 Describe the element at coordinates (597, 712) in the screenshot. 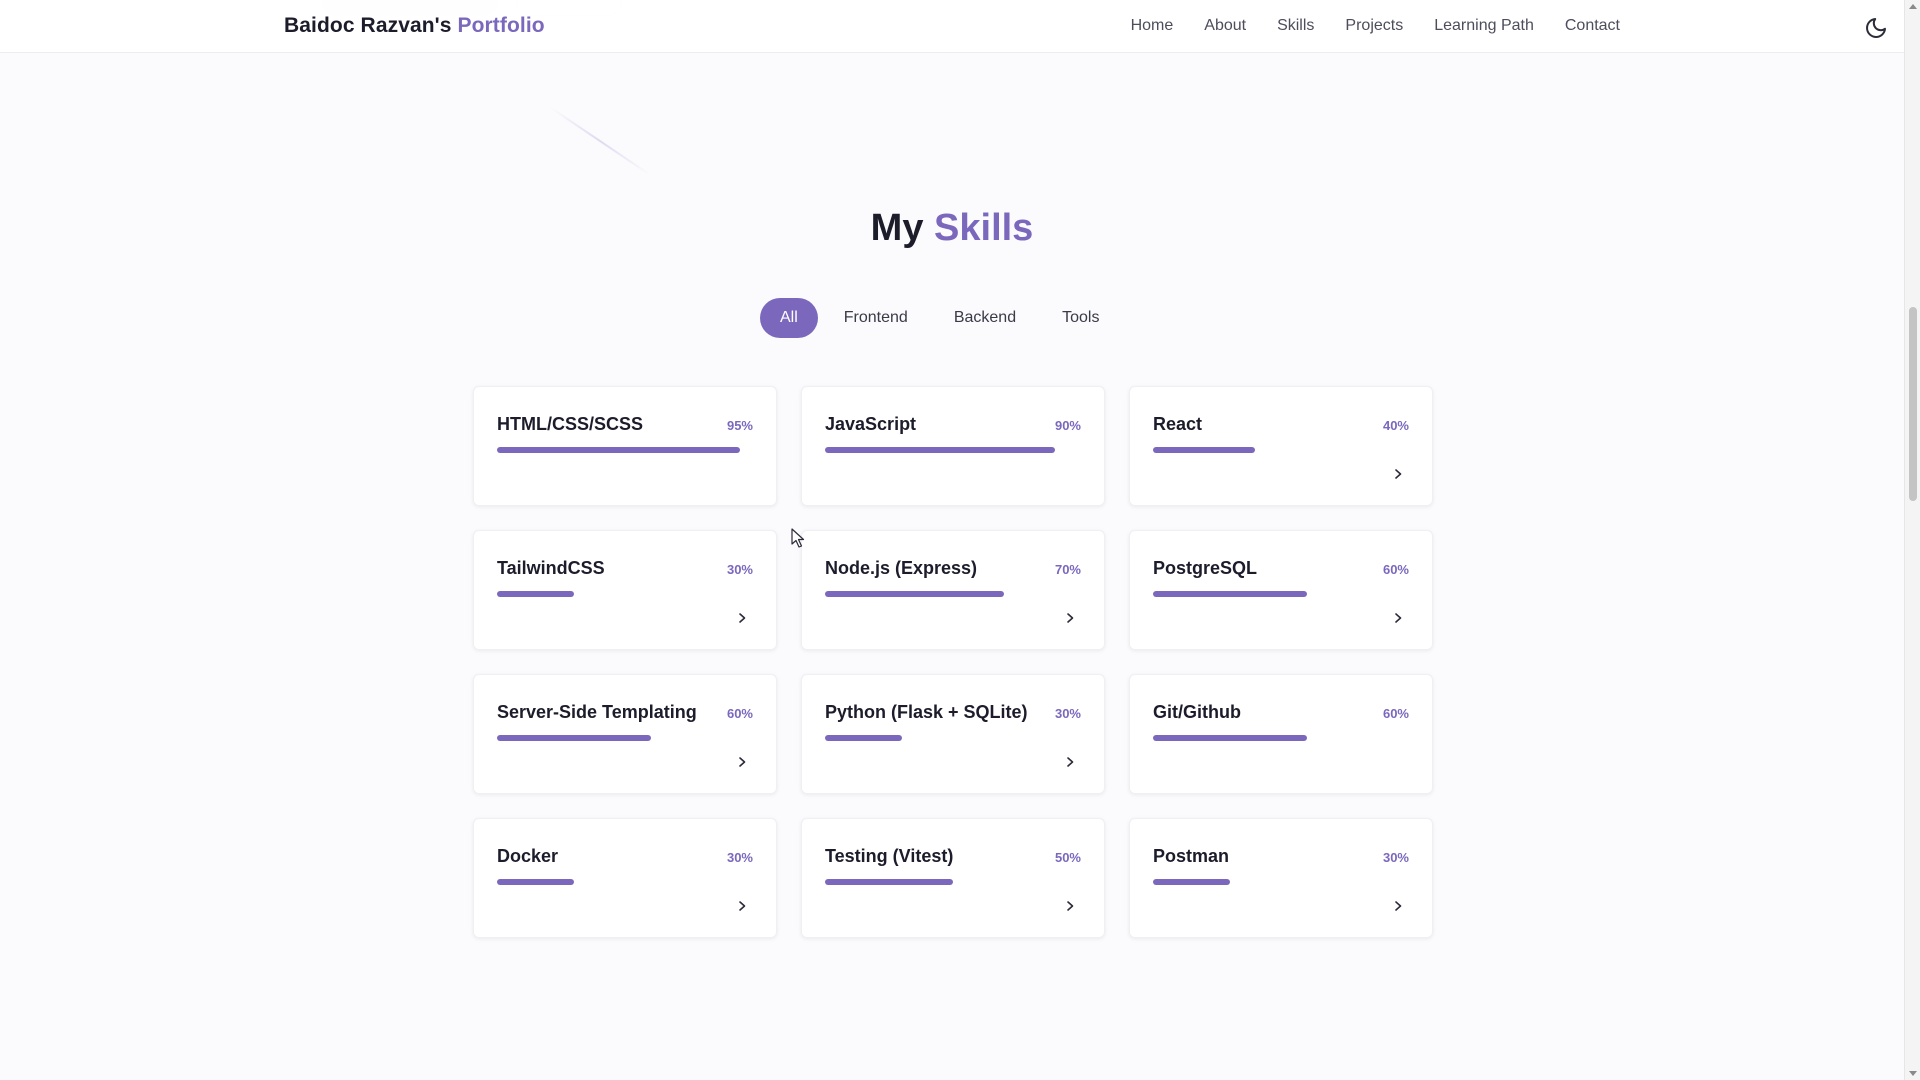

I see `skill-name: Server-Side Templating` at that location.